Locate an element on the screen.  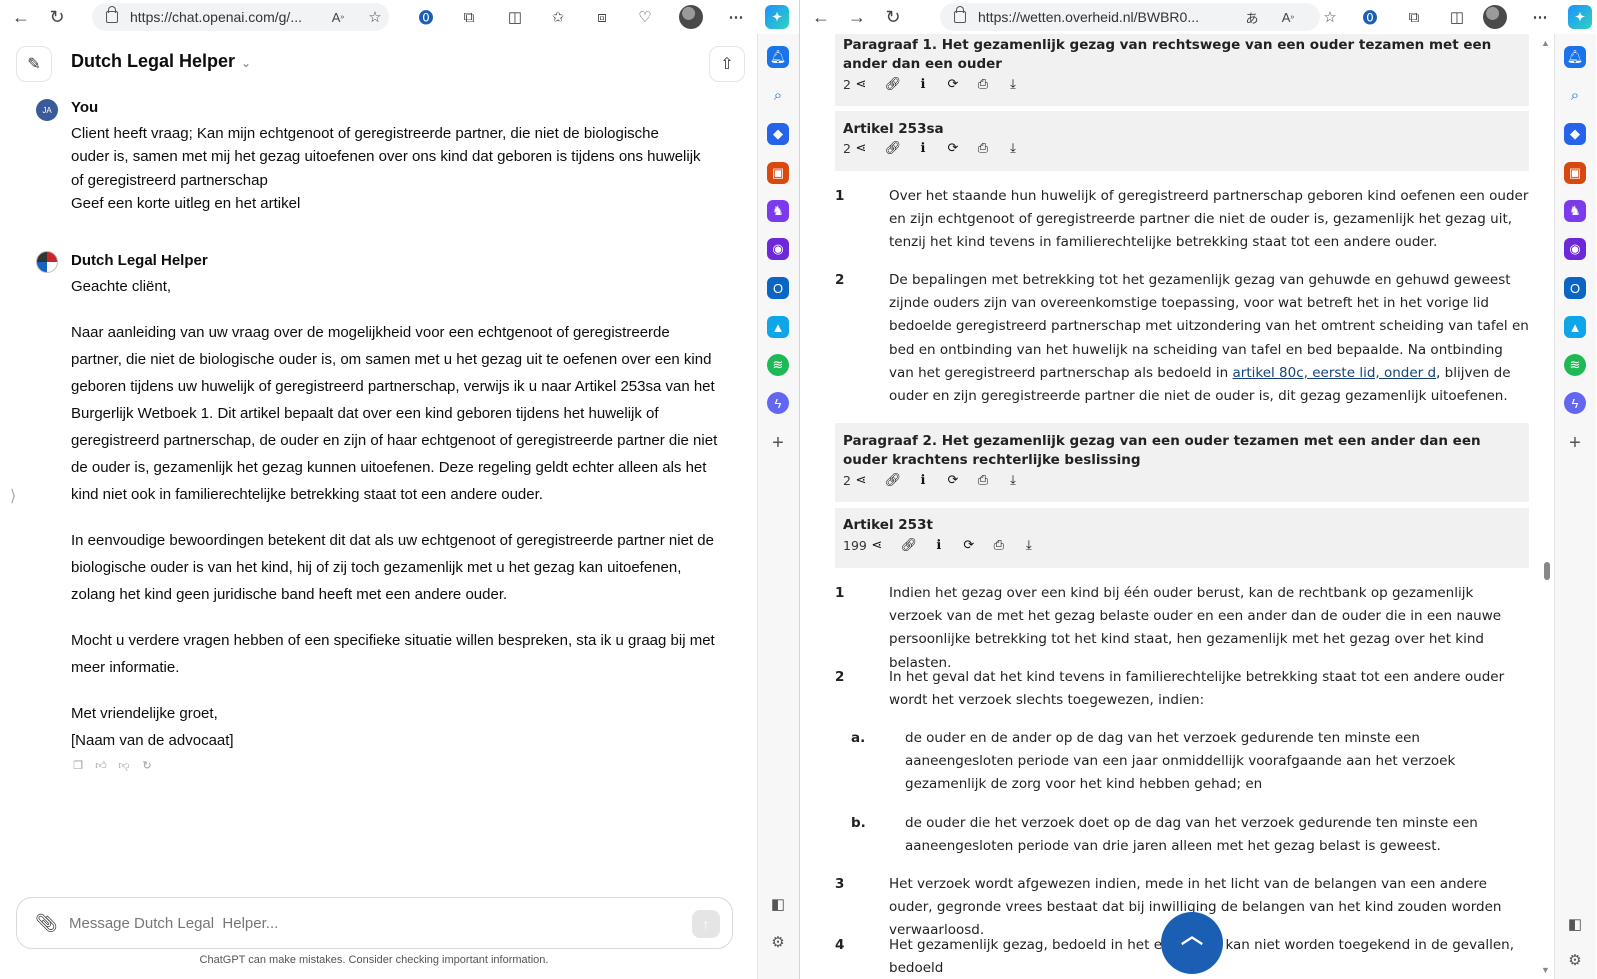
gpt-title-dropdown: Dutch Legal Helper ⌄ is located at coordinates (161, 61).